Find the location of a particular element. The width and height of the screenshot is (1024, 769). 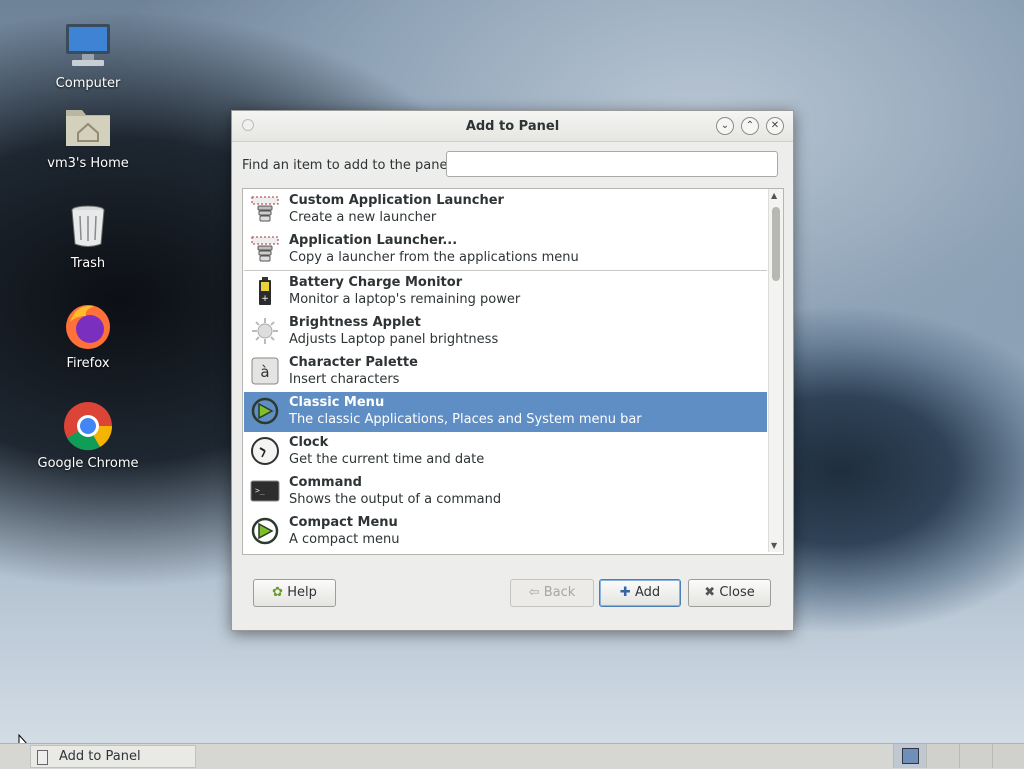

scroll-up-arrow-icon: ▲ is located at coordinates (774, 195).